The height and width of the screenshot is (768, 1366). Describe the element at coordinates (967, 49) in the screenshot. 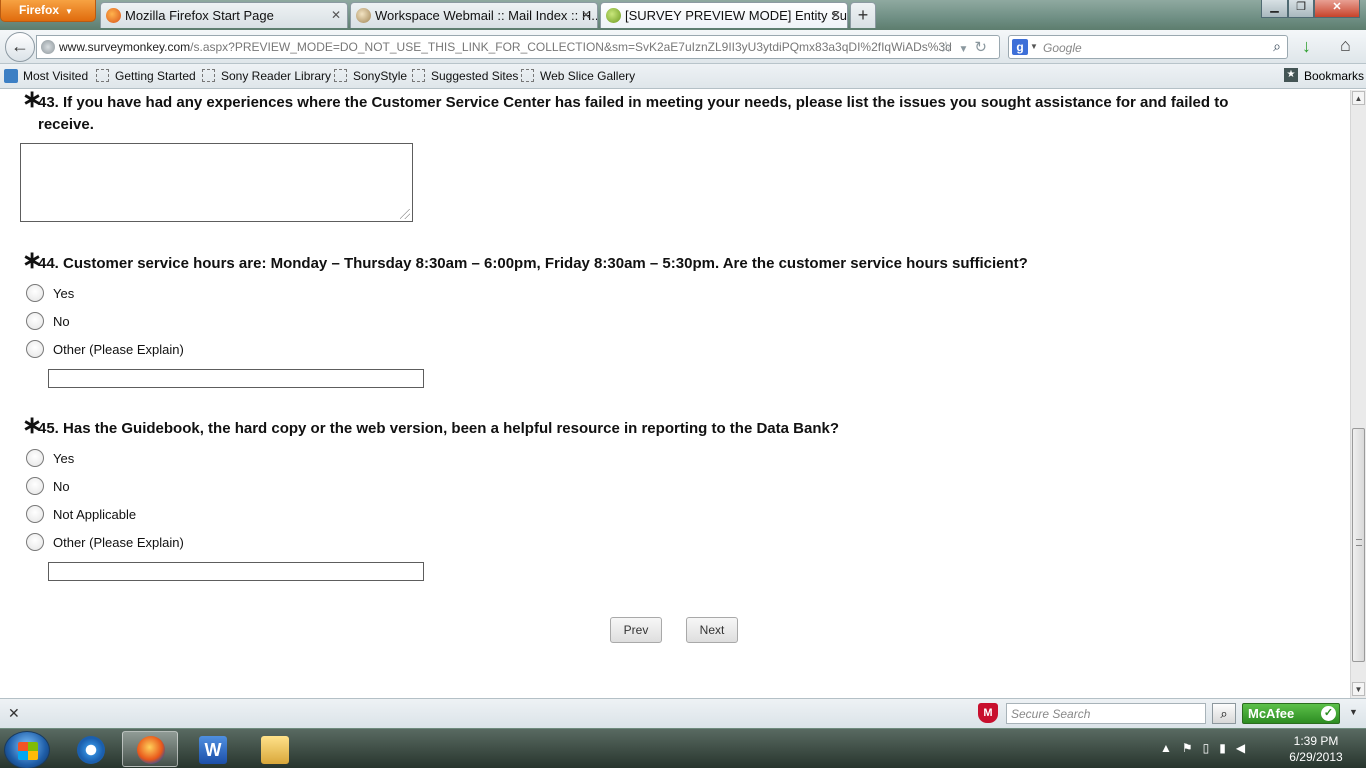

I see `dropdown-icon: ▼` at that location.